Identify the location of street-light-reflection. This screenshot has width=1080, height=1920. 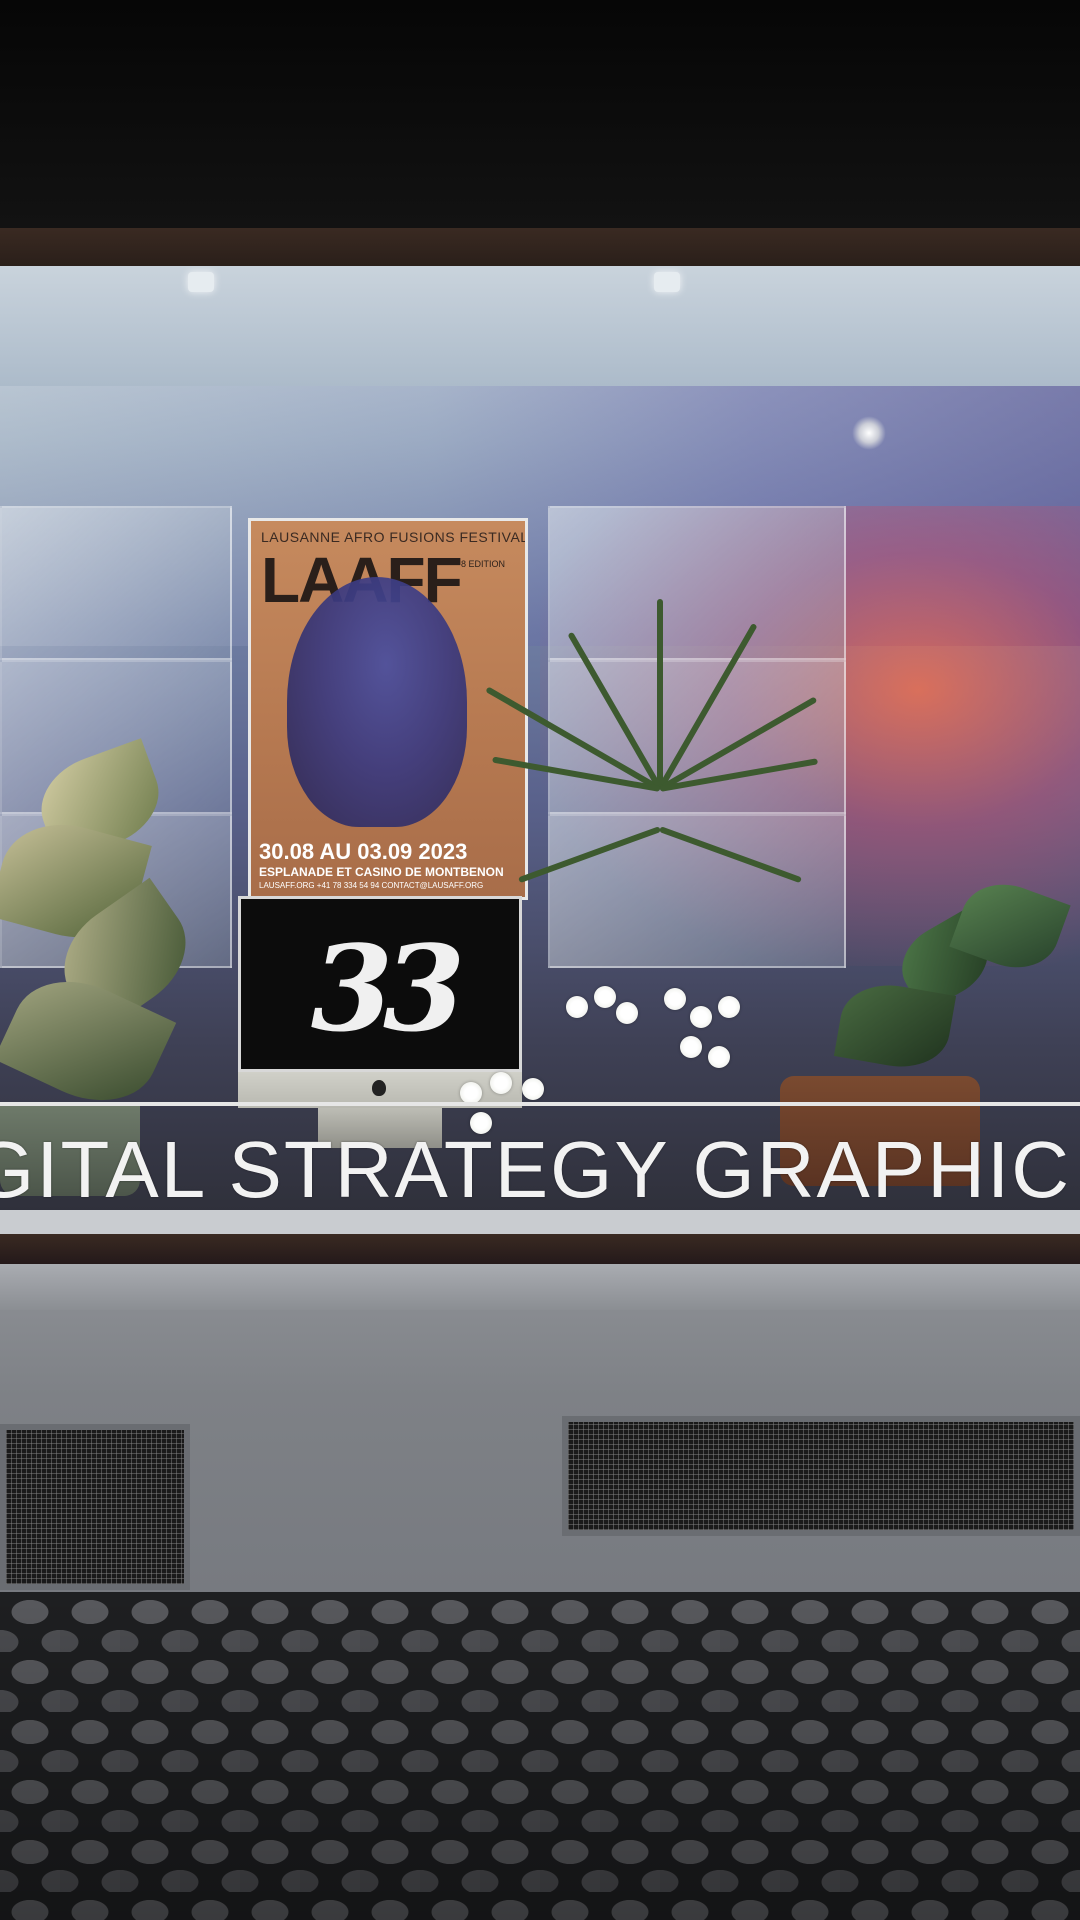
(869, 433).